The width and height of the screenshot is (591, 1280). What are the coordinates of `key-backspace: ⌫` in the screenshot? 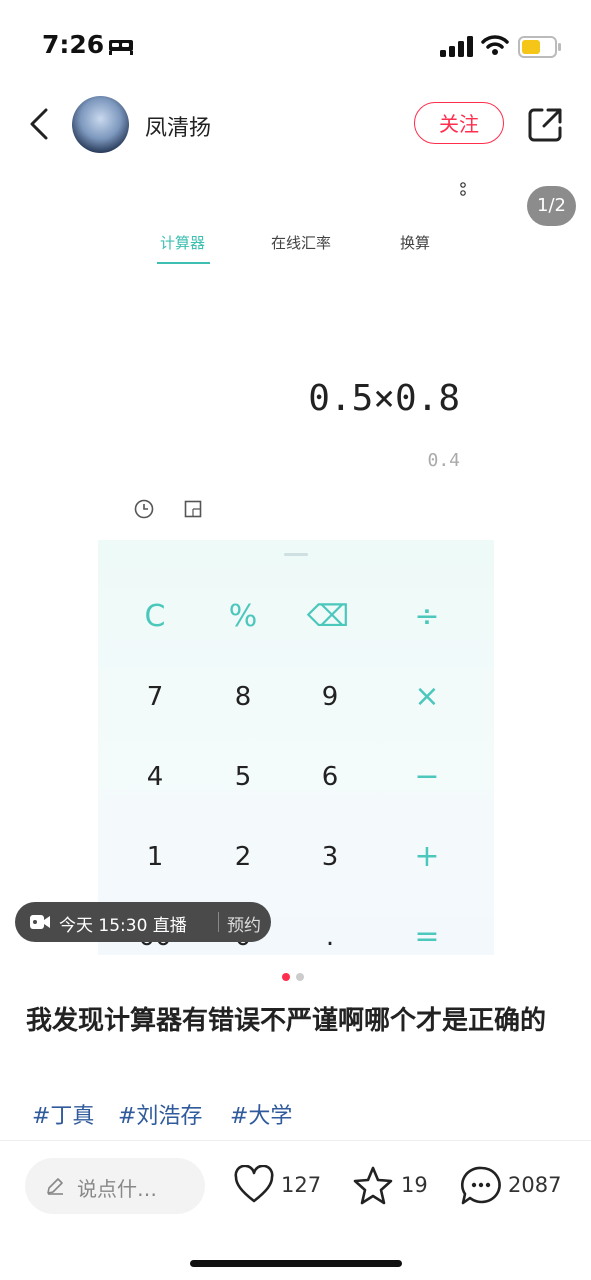 It's located at (328, 616).